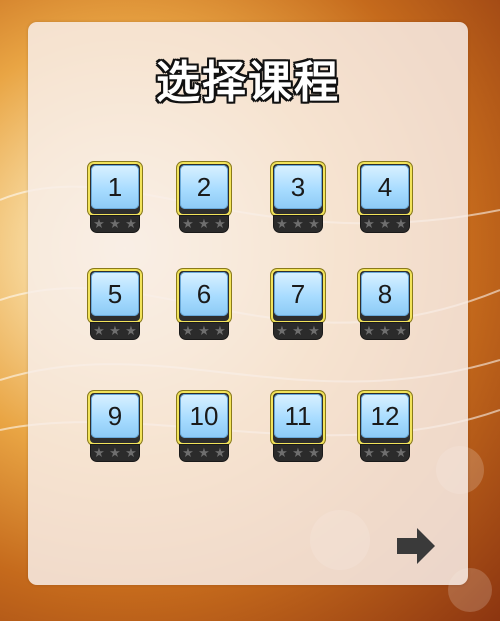  What do you see at coordinates (204, 187) in the screenshot?
I see `level-number: 2` at bounding box center [204, 187].